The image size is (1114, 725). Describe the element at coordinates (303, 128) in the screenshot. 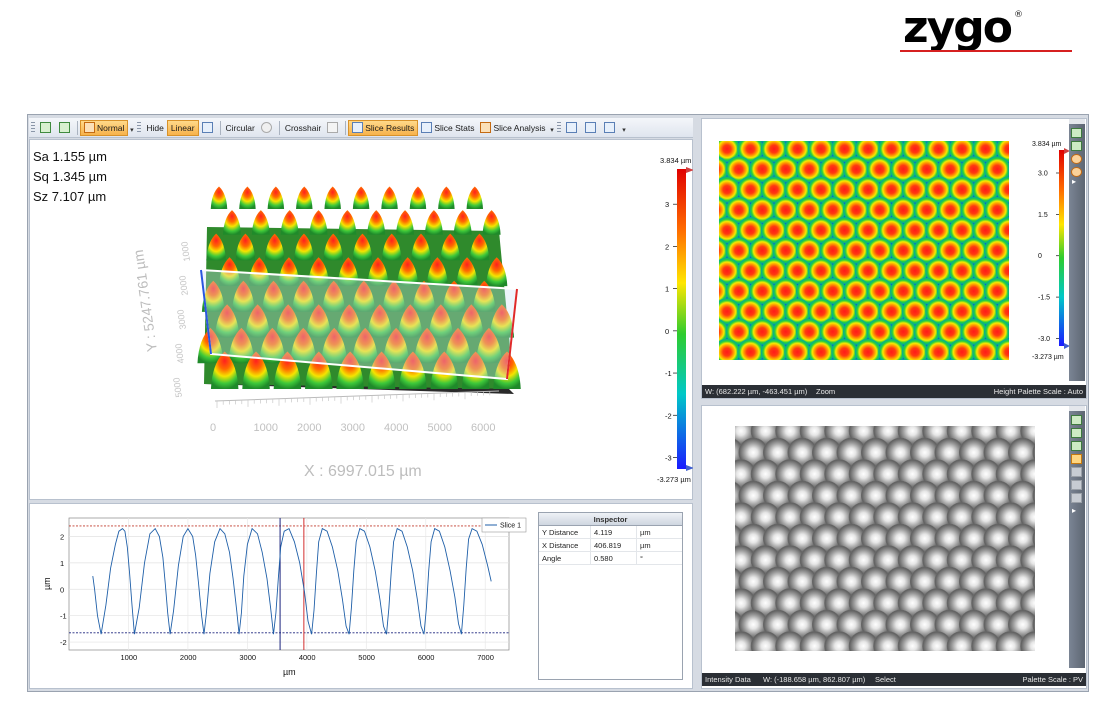

I see `crosshair-button: Crosshair` at that location.